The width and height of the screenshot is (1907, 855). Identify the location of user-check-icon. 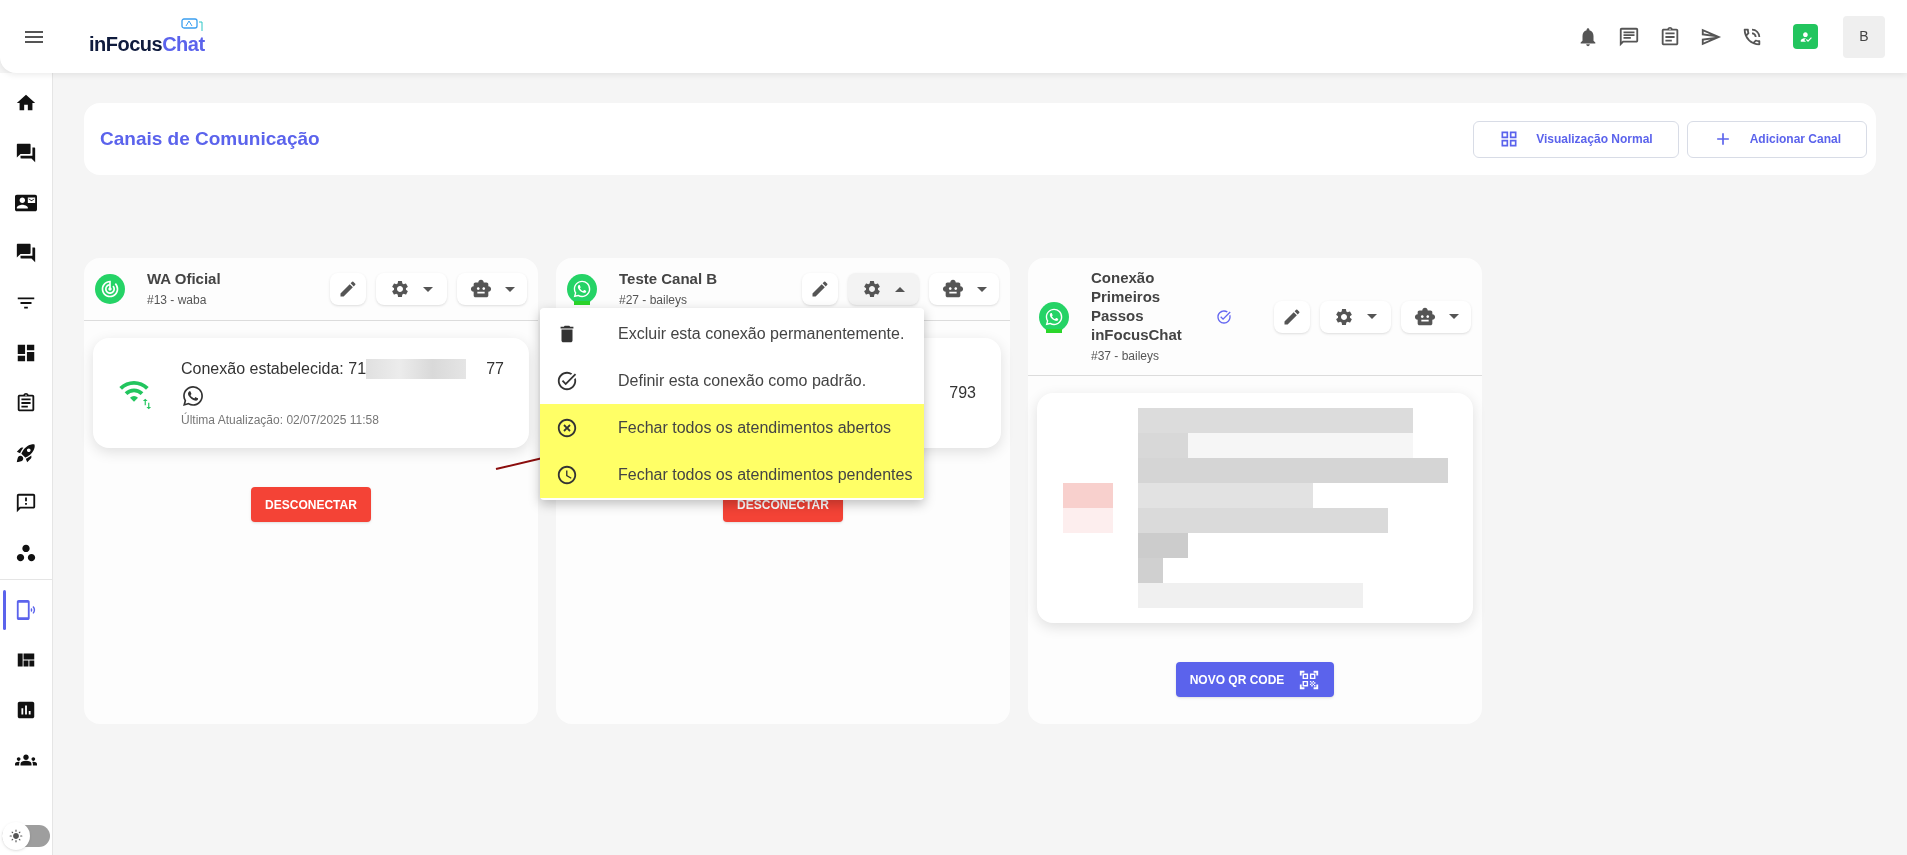
(1805, 36).